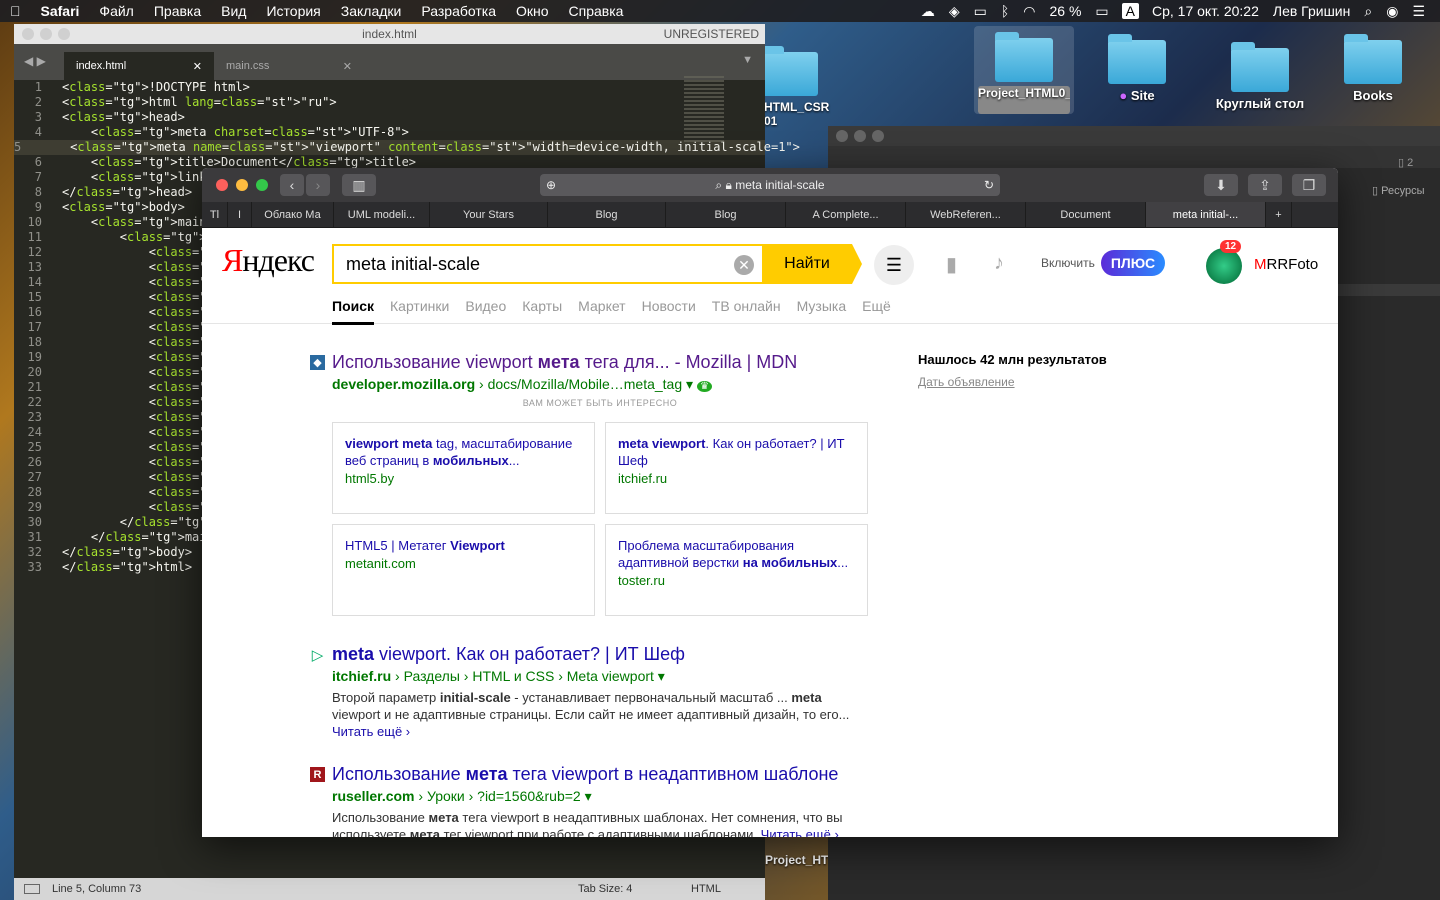  I want to click on reload-icon: ↻, so click(989, 185).